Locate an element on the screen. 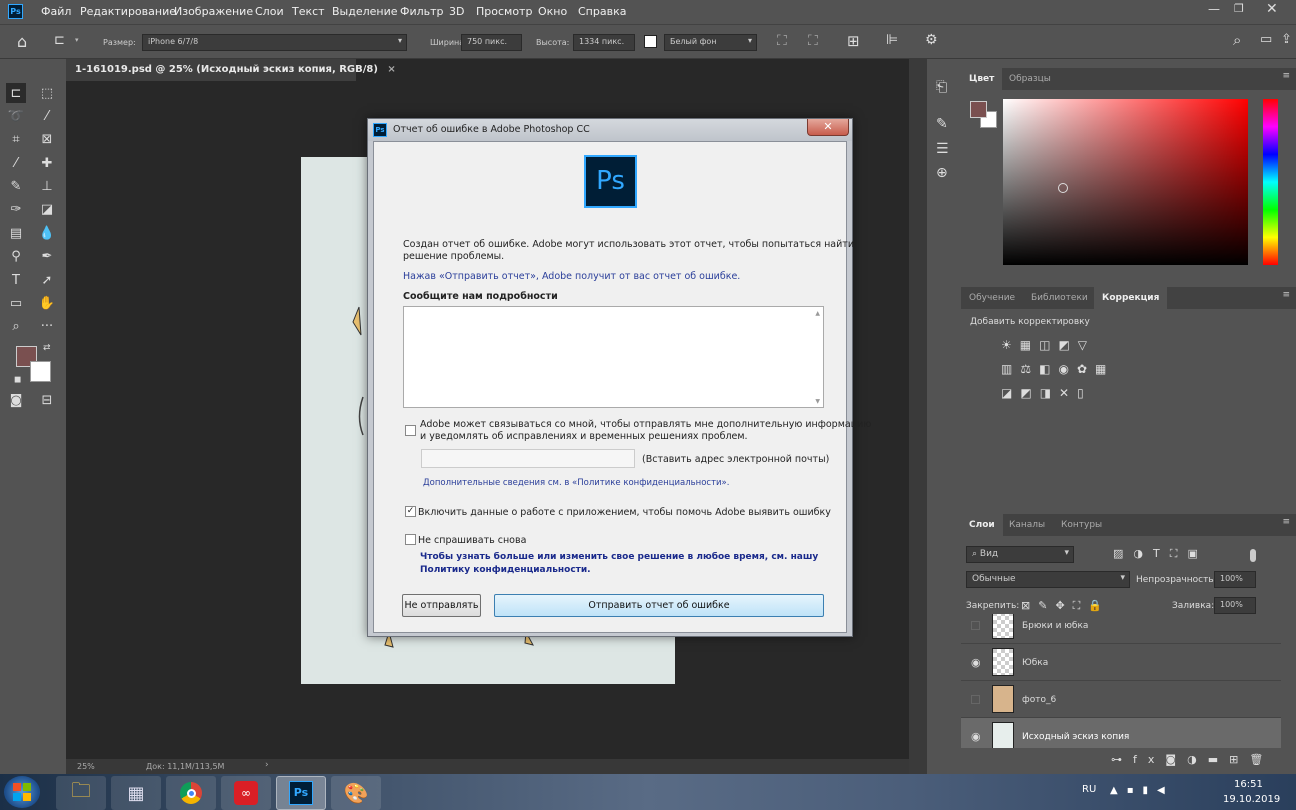 This screenshot has width=1296, height=810. layer-row: ◉ Исходный эскиз копия is located at coordinates (1121, 732).